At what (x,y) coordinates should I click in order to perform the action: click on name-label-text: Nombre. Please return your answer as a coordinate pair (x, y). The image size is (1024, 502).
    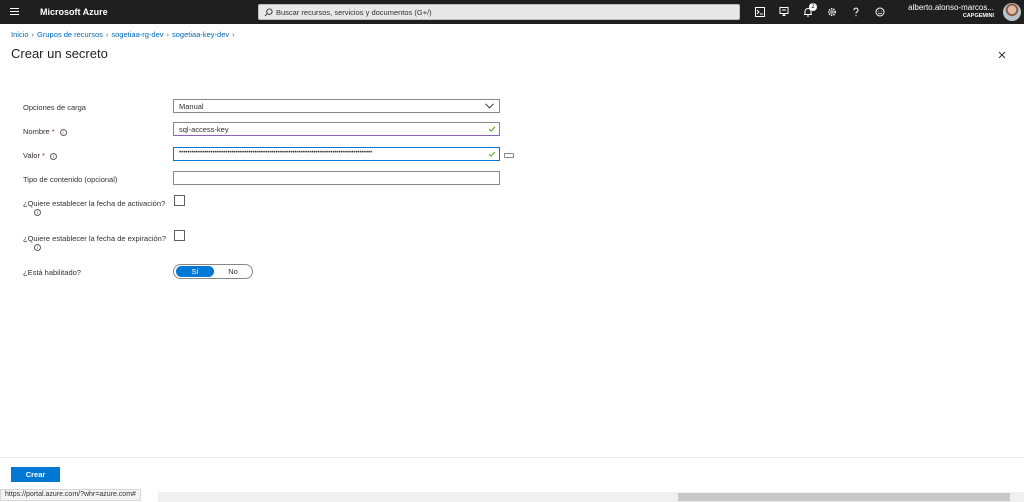
    Looking at the image, I should click on (36, 131).